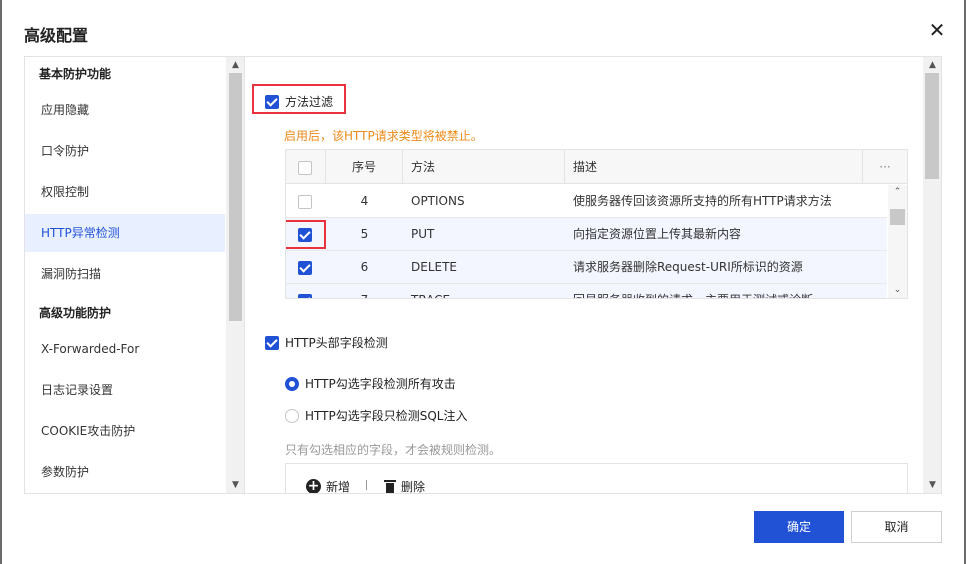 This screenshot has height=564, width=966. I want to click on table-row: 7 TRACE 回显服务器收到的请求，主要用于测试或诊断, so click(586, 291).